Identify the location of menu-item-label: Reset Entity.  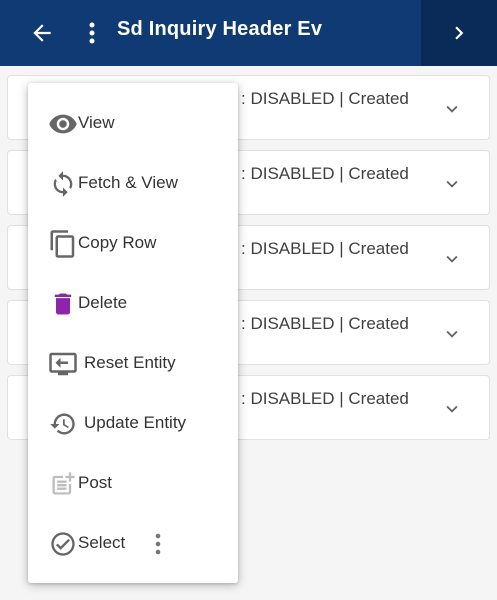
(130, 362).